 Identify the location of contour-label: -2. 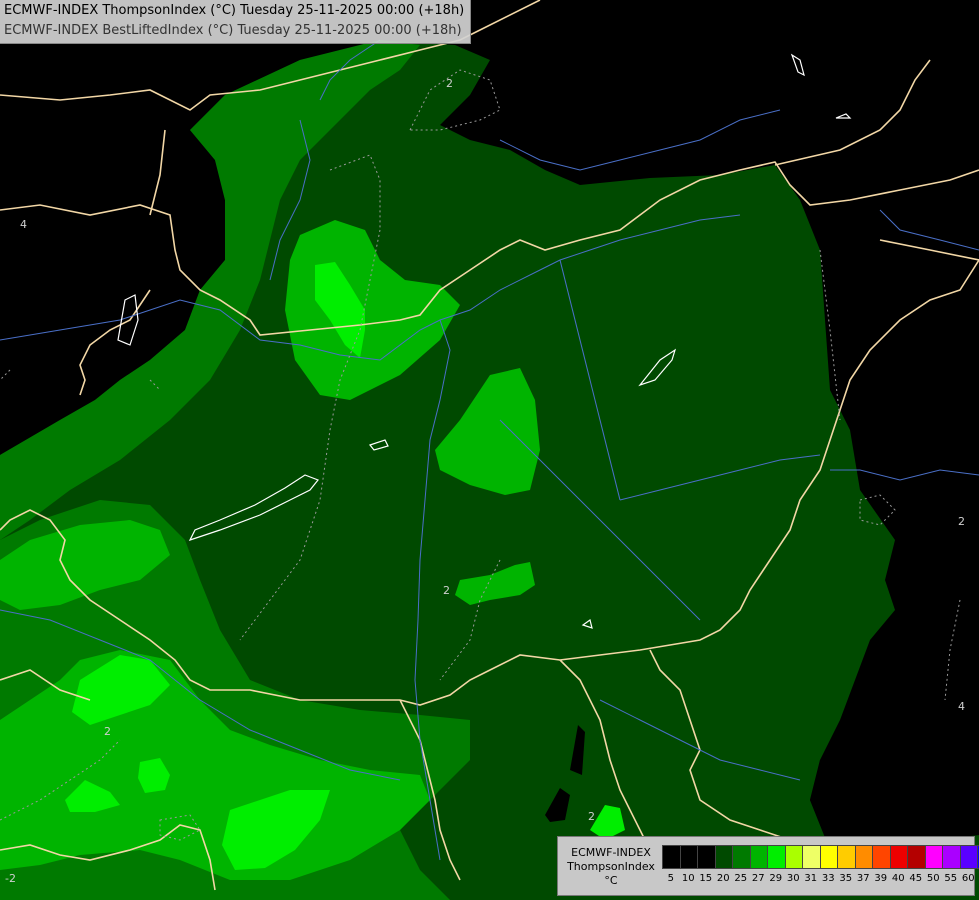
(10, 878).